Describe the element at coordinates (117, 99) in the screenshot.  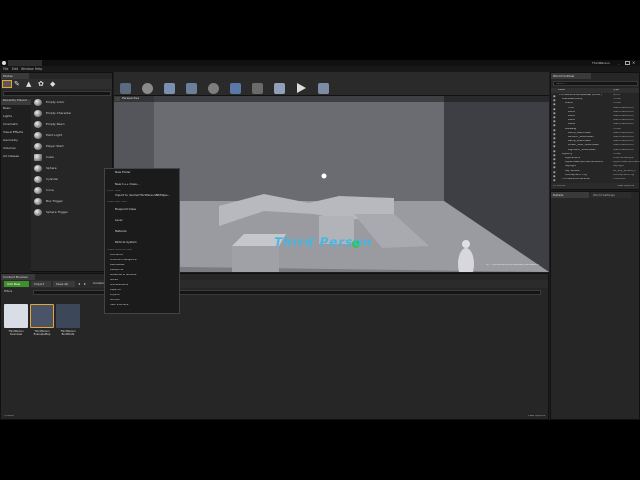
I see `viewport-options-icon` at that location.